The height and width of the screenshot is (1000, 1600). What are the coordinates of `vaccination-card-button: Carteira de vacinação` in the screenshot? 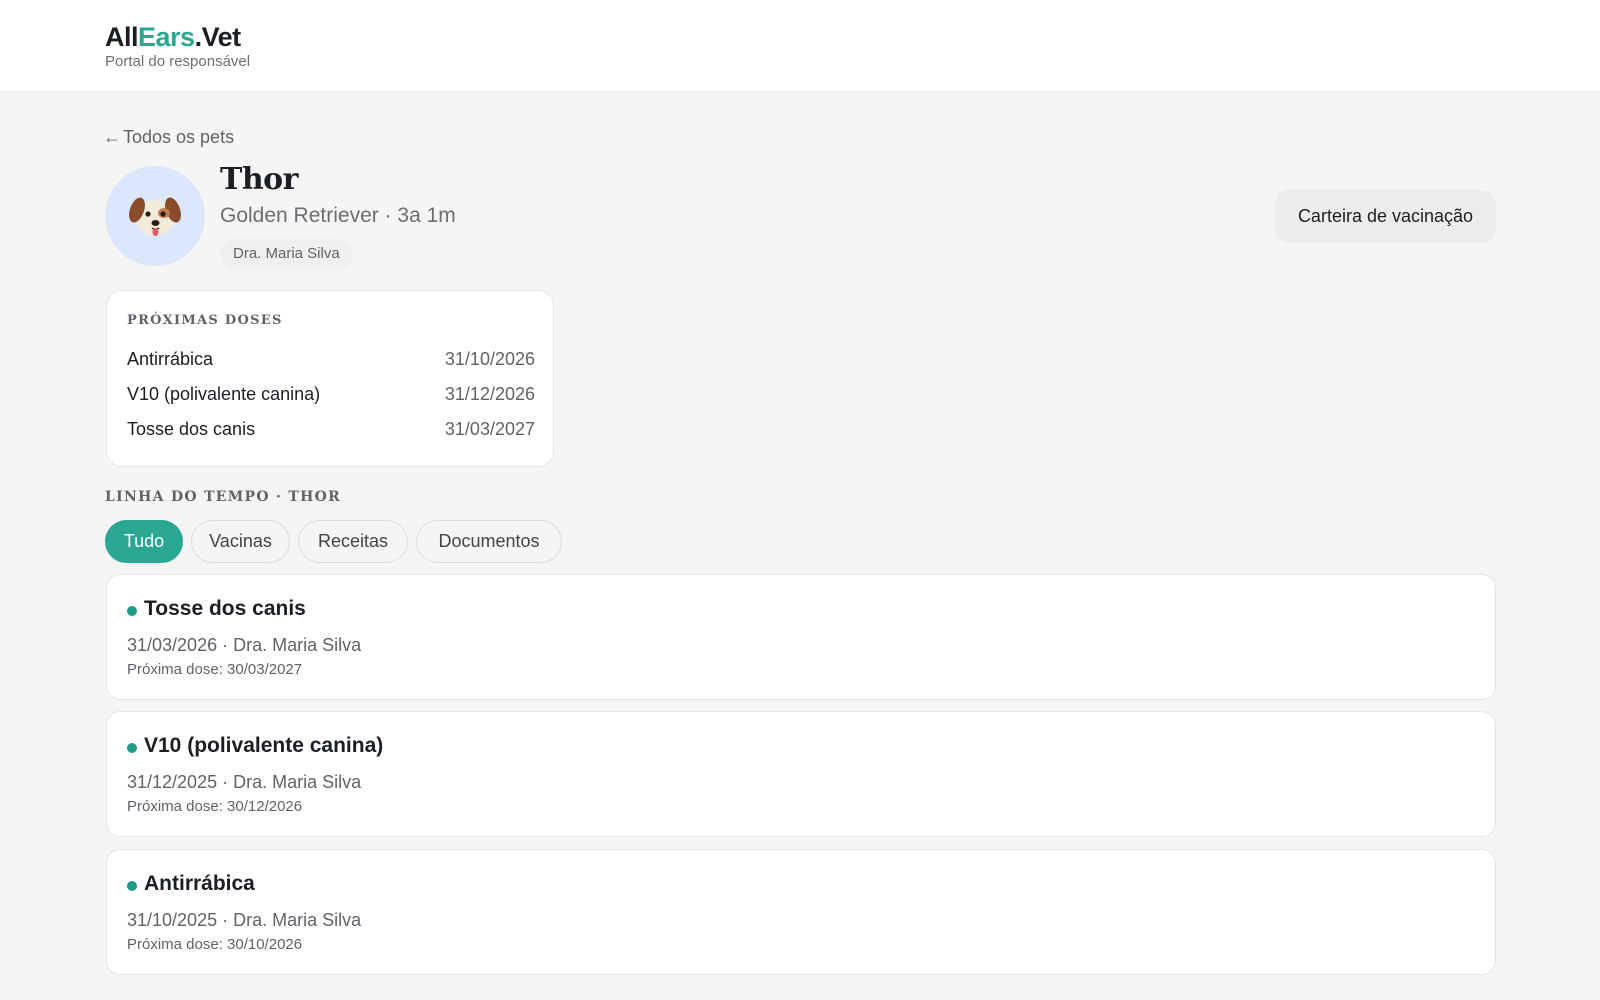 It's located at (1385, 216).